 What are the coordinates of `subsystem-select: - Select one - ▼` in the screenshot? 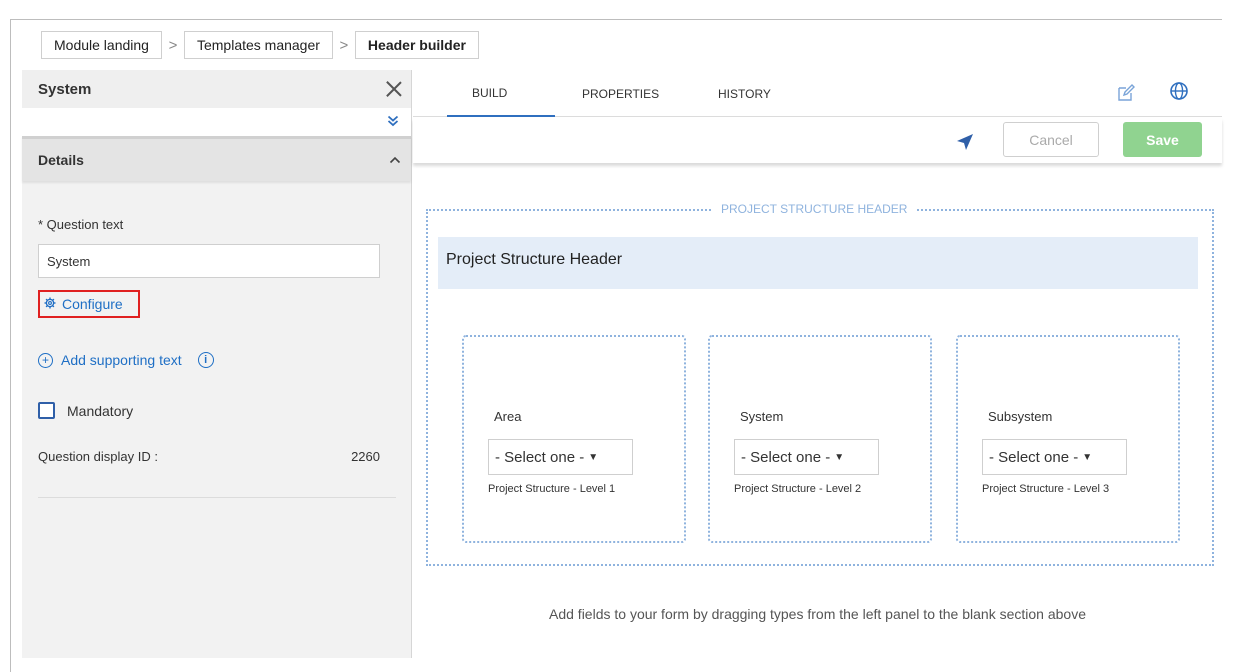 It's located at (1054, 457).